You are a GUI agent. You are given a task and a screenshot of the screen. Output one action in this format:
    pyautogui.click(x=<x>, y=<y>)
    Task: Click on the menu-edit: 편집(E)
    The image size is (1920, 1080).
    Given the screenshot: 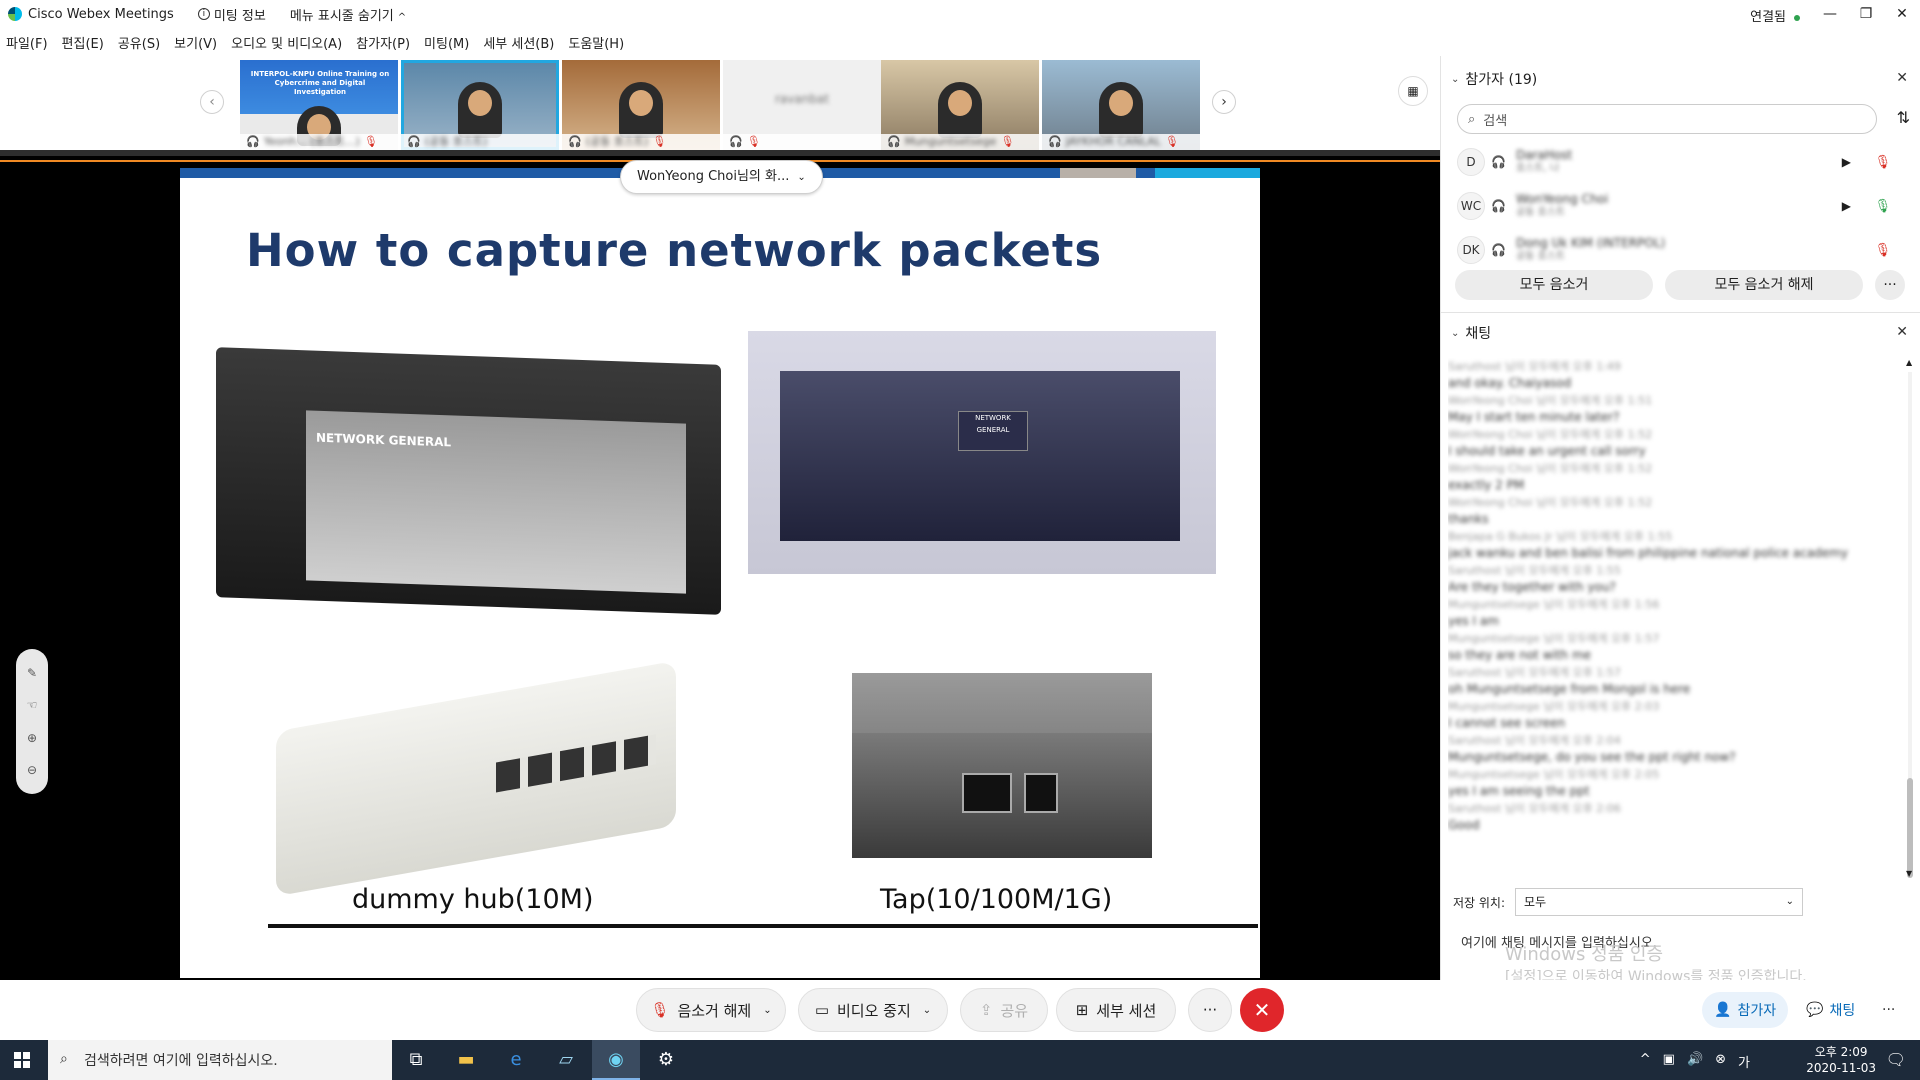 What is the action you would take?
    pyautogui.click(x=83, y=42)
    